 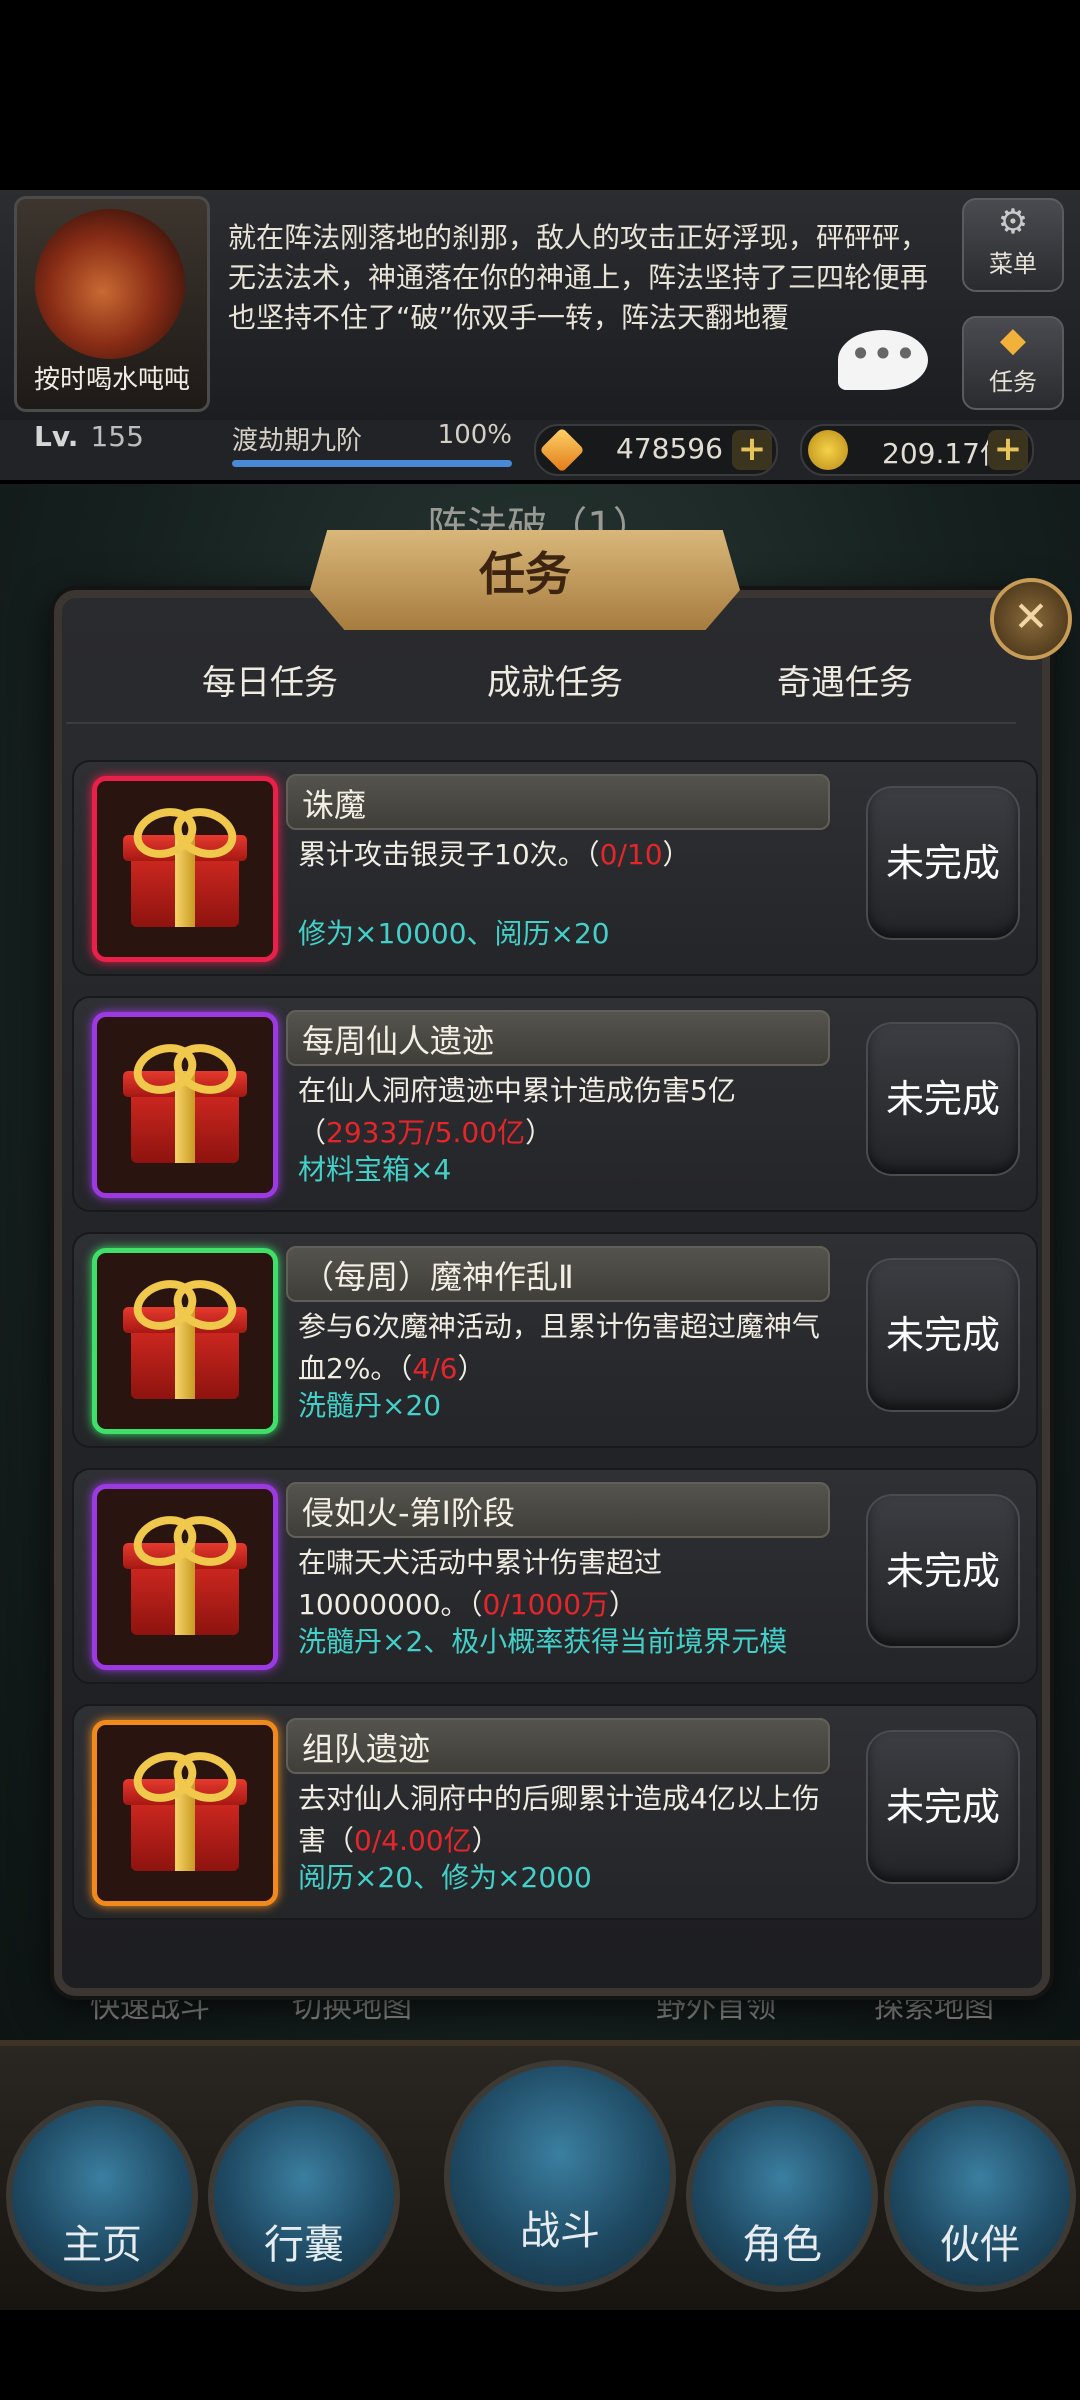 I want to click on task-title: 每周仙人遗迹, so click(x=398, y=1041).